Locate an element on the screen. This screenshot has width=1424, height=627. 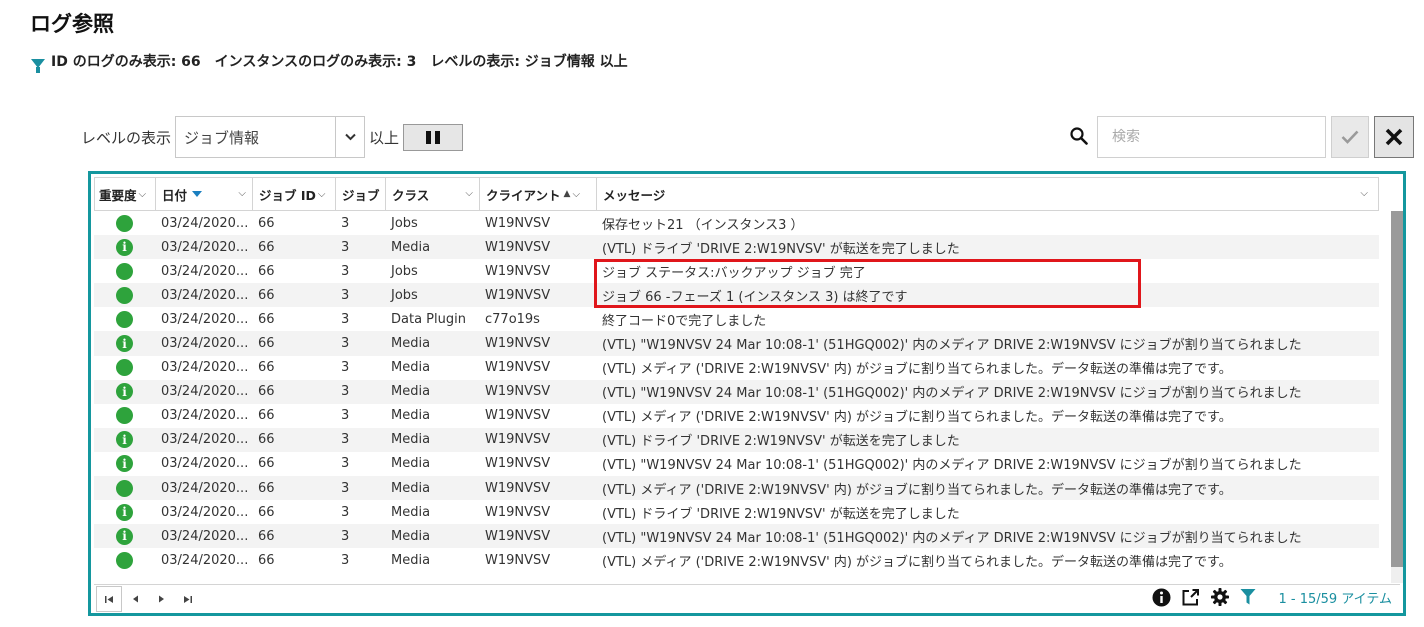
next-page-button is located at coordinates (161, 599).